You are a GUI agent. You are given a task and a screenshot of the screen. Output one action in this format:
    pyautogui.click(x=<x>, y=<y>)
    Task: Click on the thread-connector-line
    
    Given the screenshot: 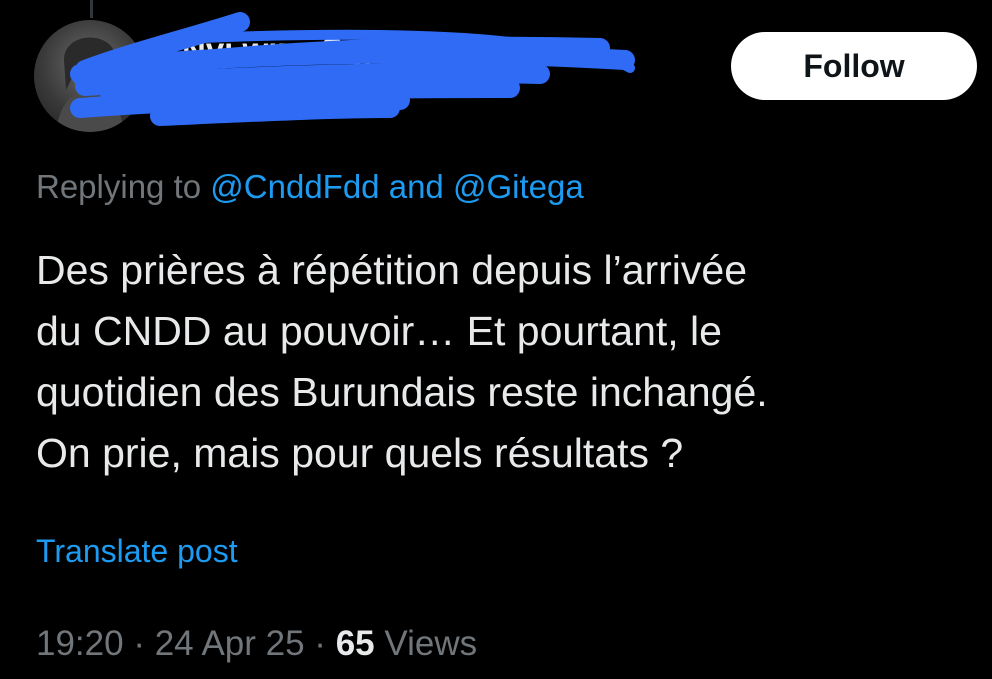 What is the action you would take?
    pyautogui.click(x=91, y=9)
    